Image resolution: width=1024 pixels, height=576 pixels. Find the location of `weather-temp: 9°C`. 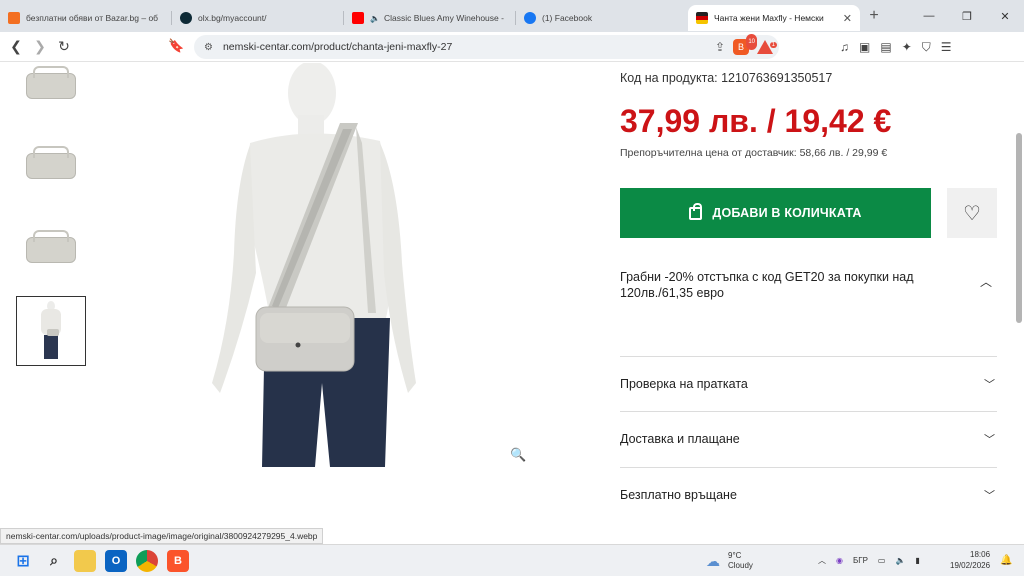

weather-temp: 9°C is located at coordinates (735, 555).